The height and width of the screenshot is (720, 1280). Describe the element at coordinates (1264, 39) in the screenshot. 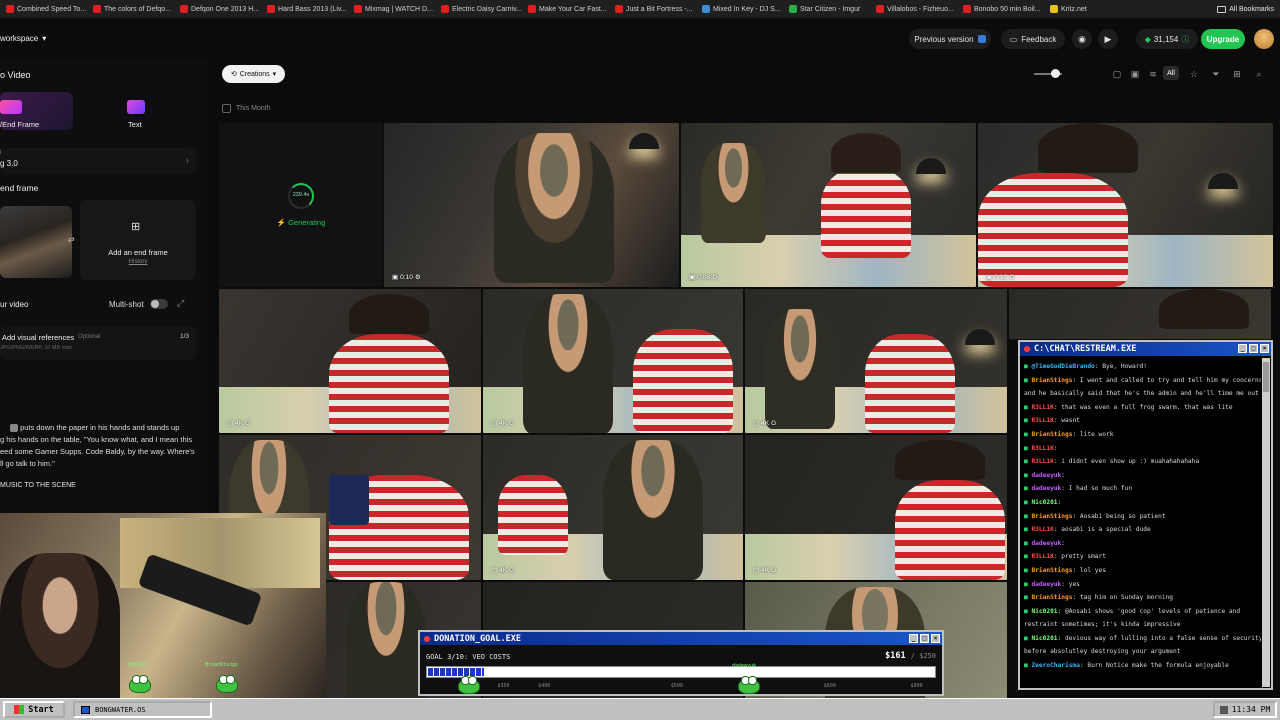

I see `avatar` at that location.